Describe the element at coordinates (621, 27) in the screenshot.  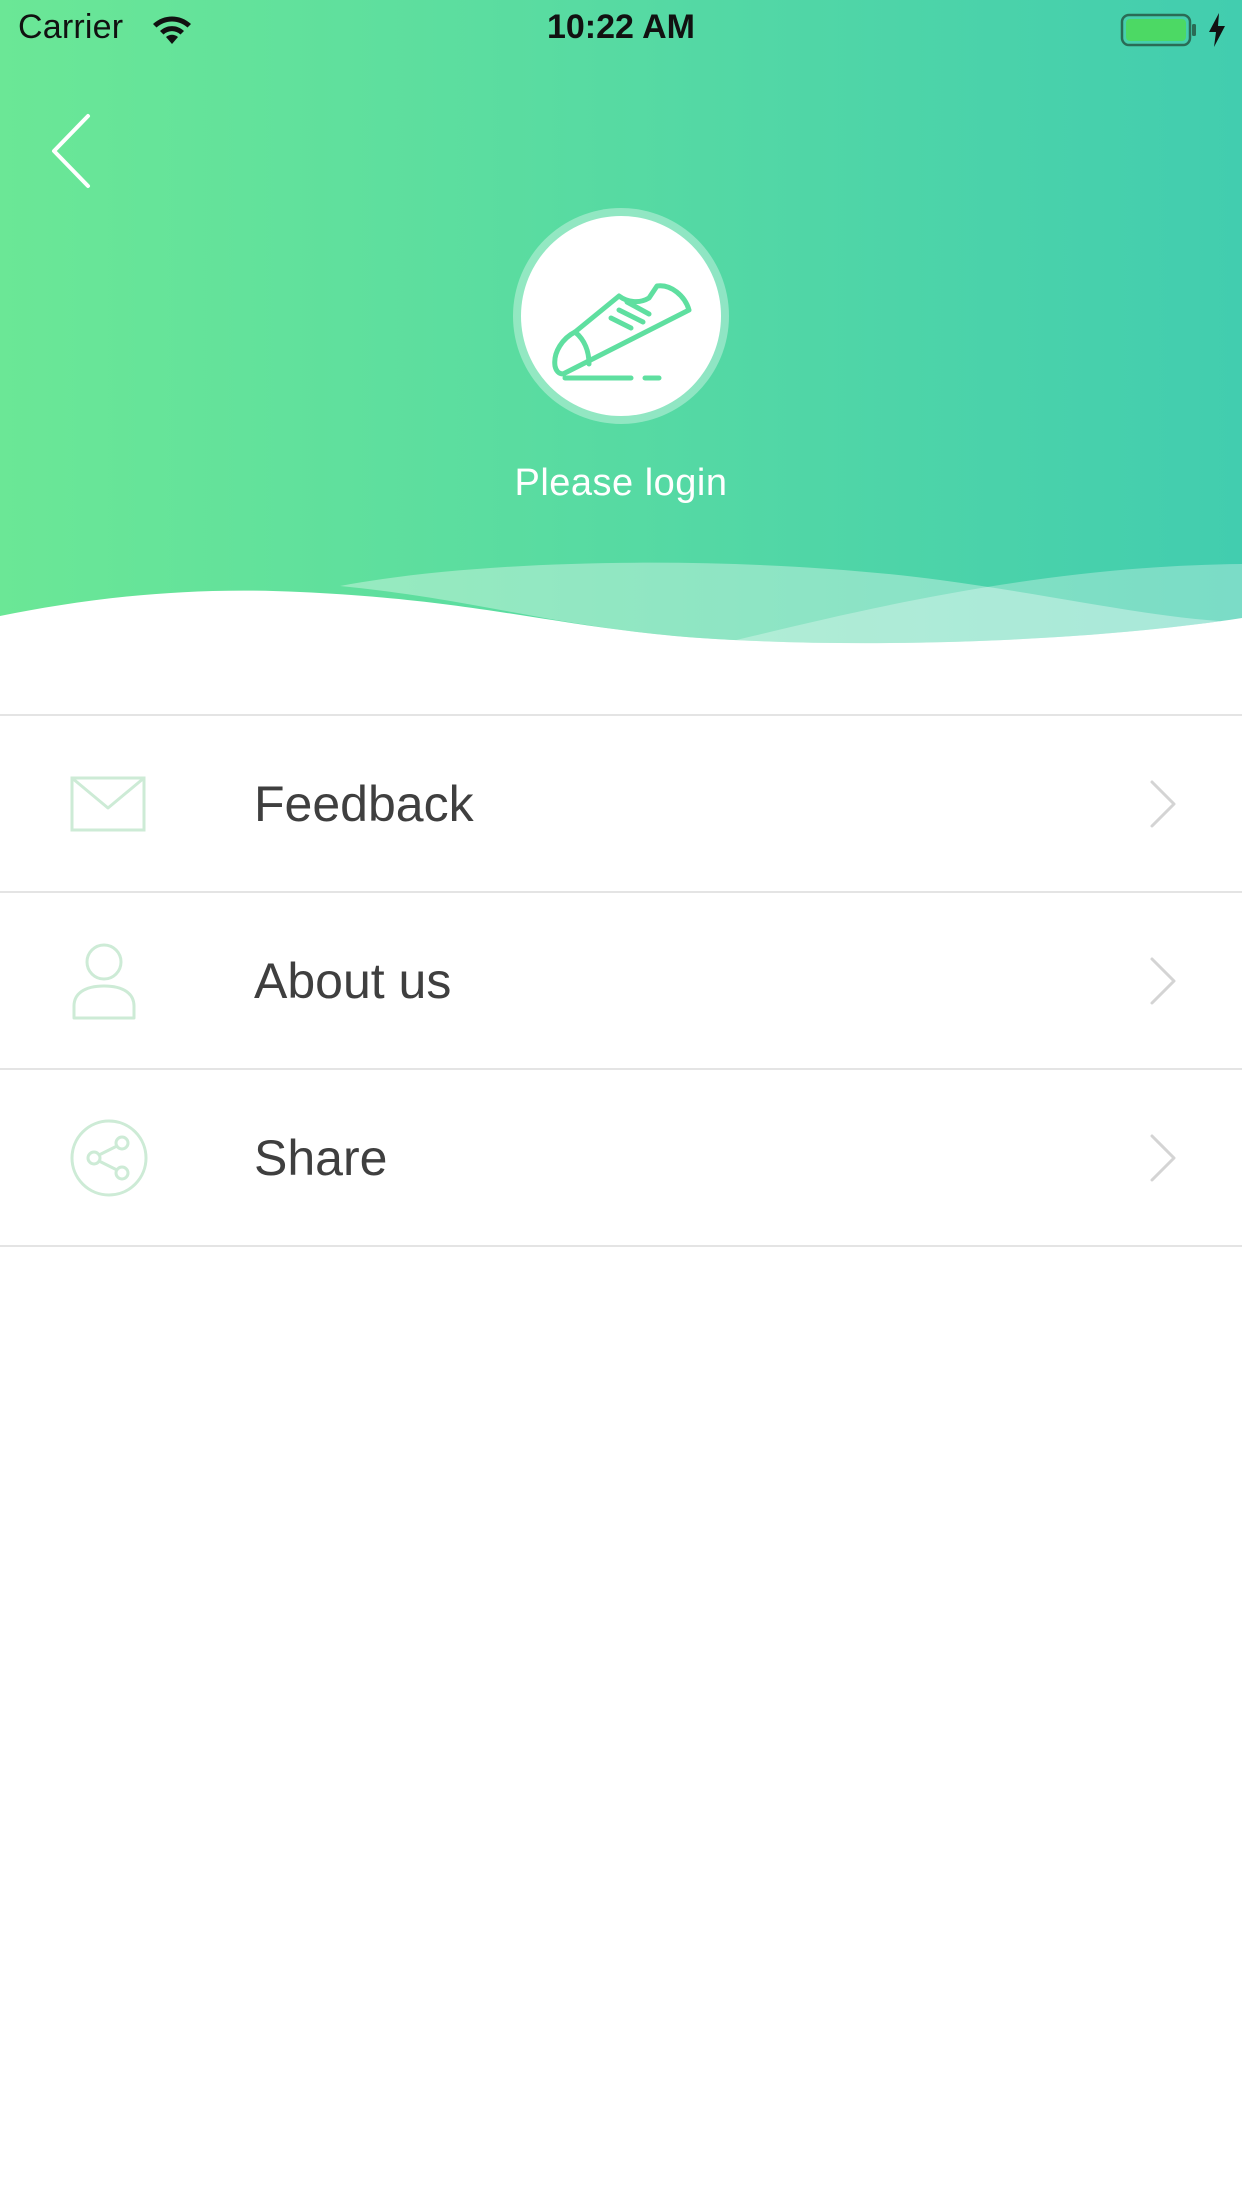
I see `status-time: 10:22 AM` at that location.